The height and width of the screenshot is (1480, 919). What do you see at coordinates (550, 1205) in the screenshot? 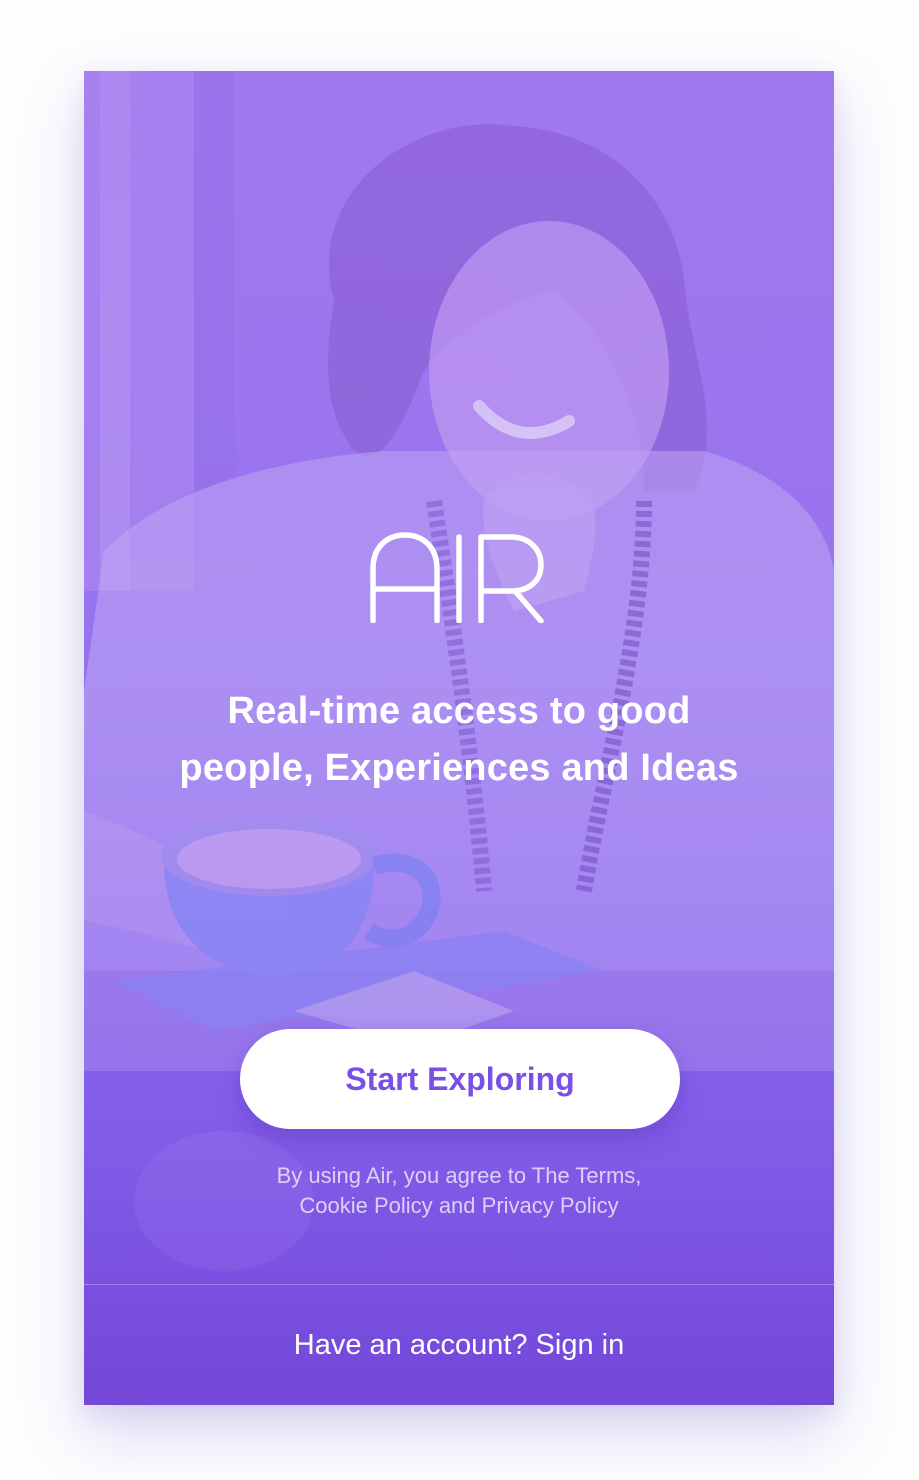
I see `privacy-policy-link: Privacy Policy` at bounding box center [550, 1205].